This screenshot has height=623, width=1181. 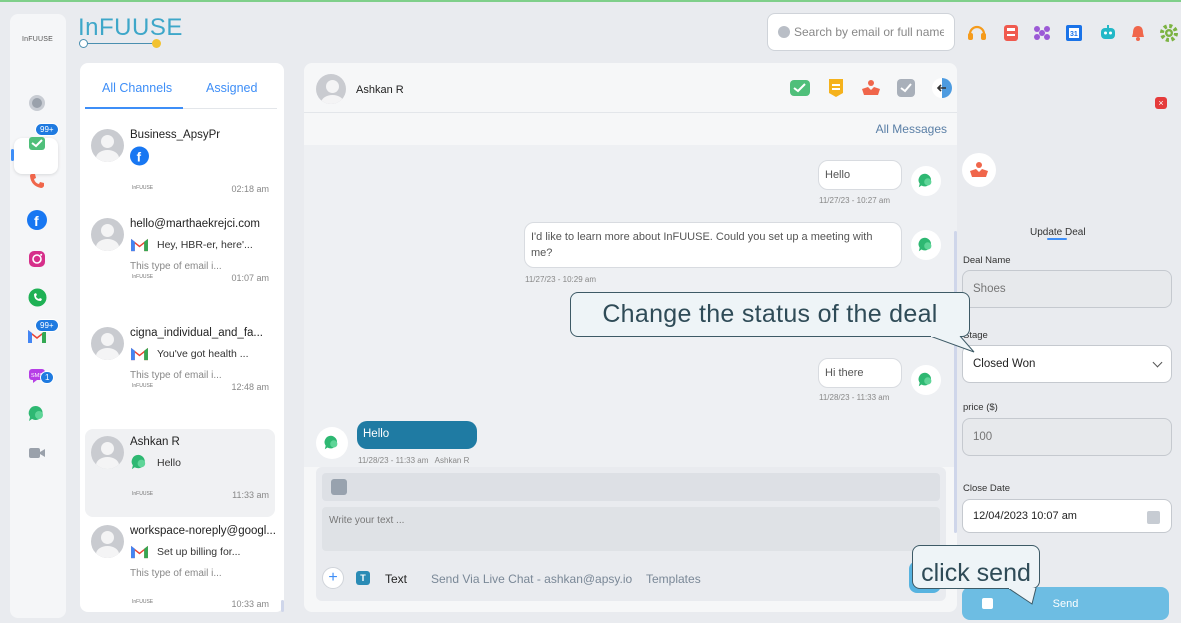 What do you see at coordinates (1067, 437) in the screenshot?
I see `price-field` at bounding box center [1067, 437].